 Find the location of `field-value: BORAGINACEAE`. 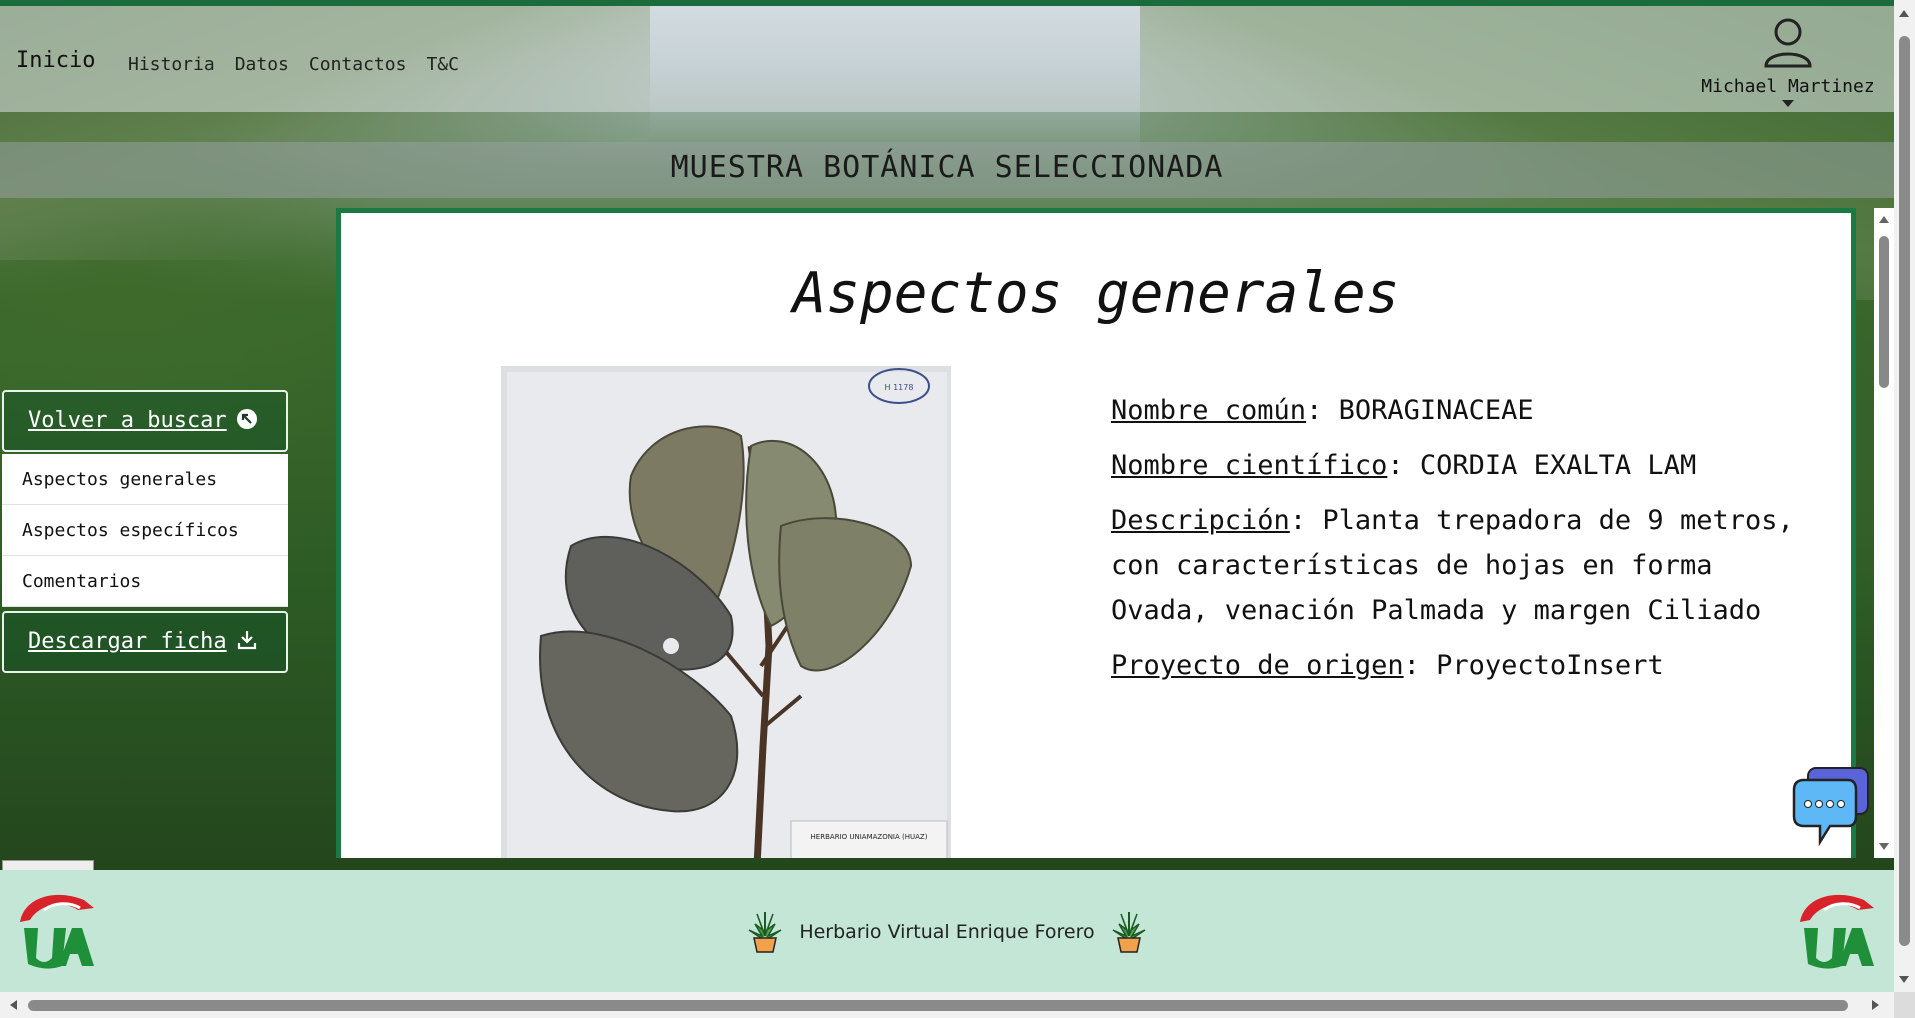

field-value: BORAGINACEAE is located at coordinates (1436, 410).